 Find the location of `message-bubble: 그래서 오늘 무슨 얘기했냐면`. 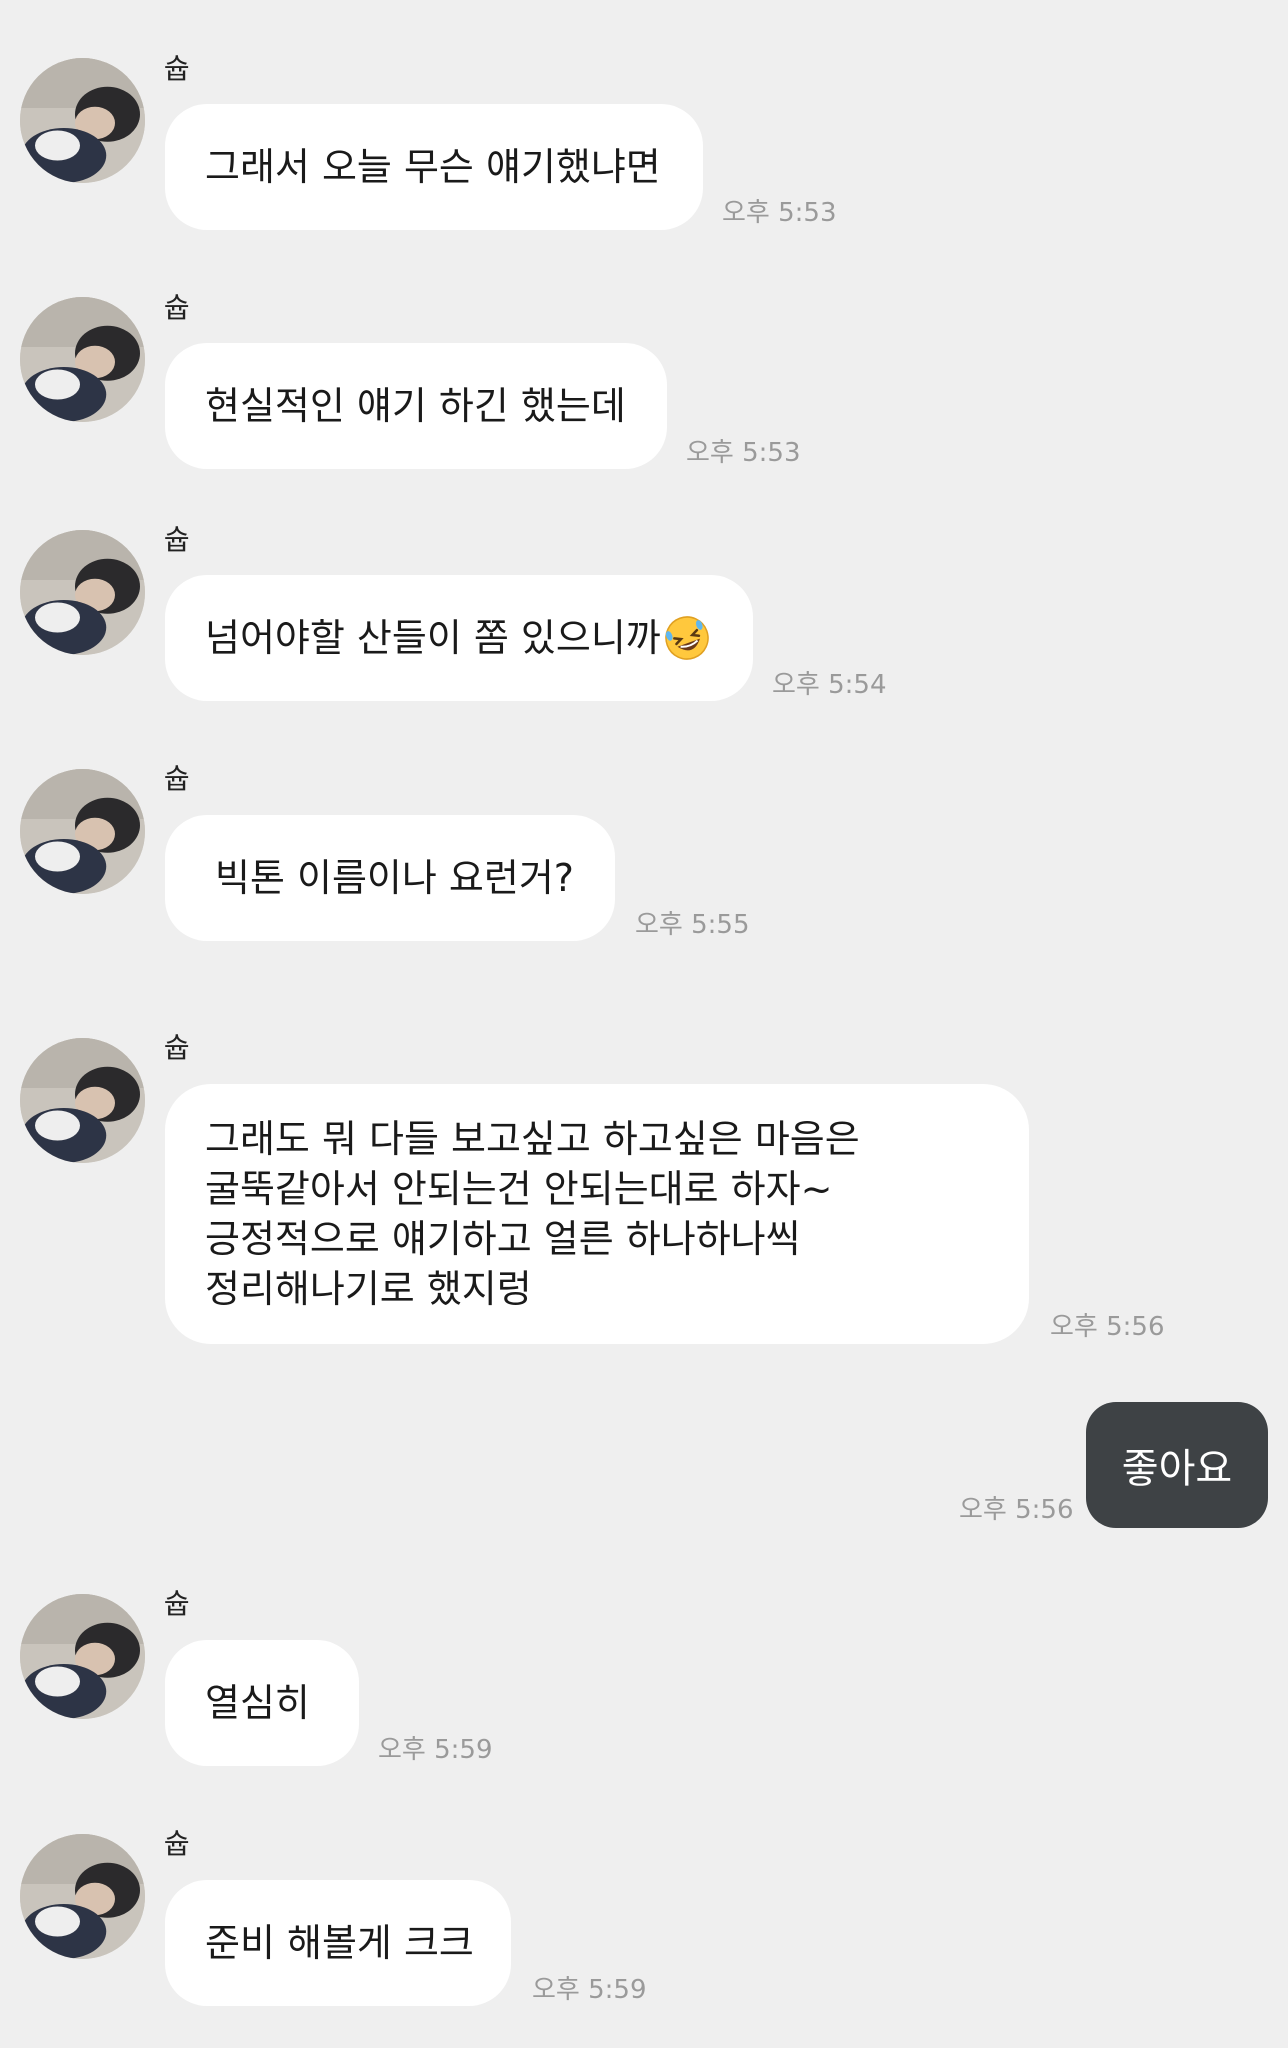

message-bubble: 그래서 오늘 무슨 얘기했냐면 is located at coordinates (434, 167).